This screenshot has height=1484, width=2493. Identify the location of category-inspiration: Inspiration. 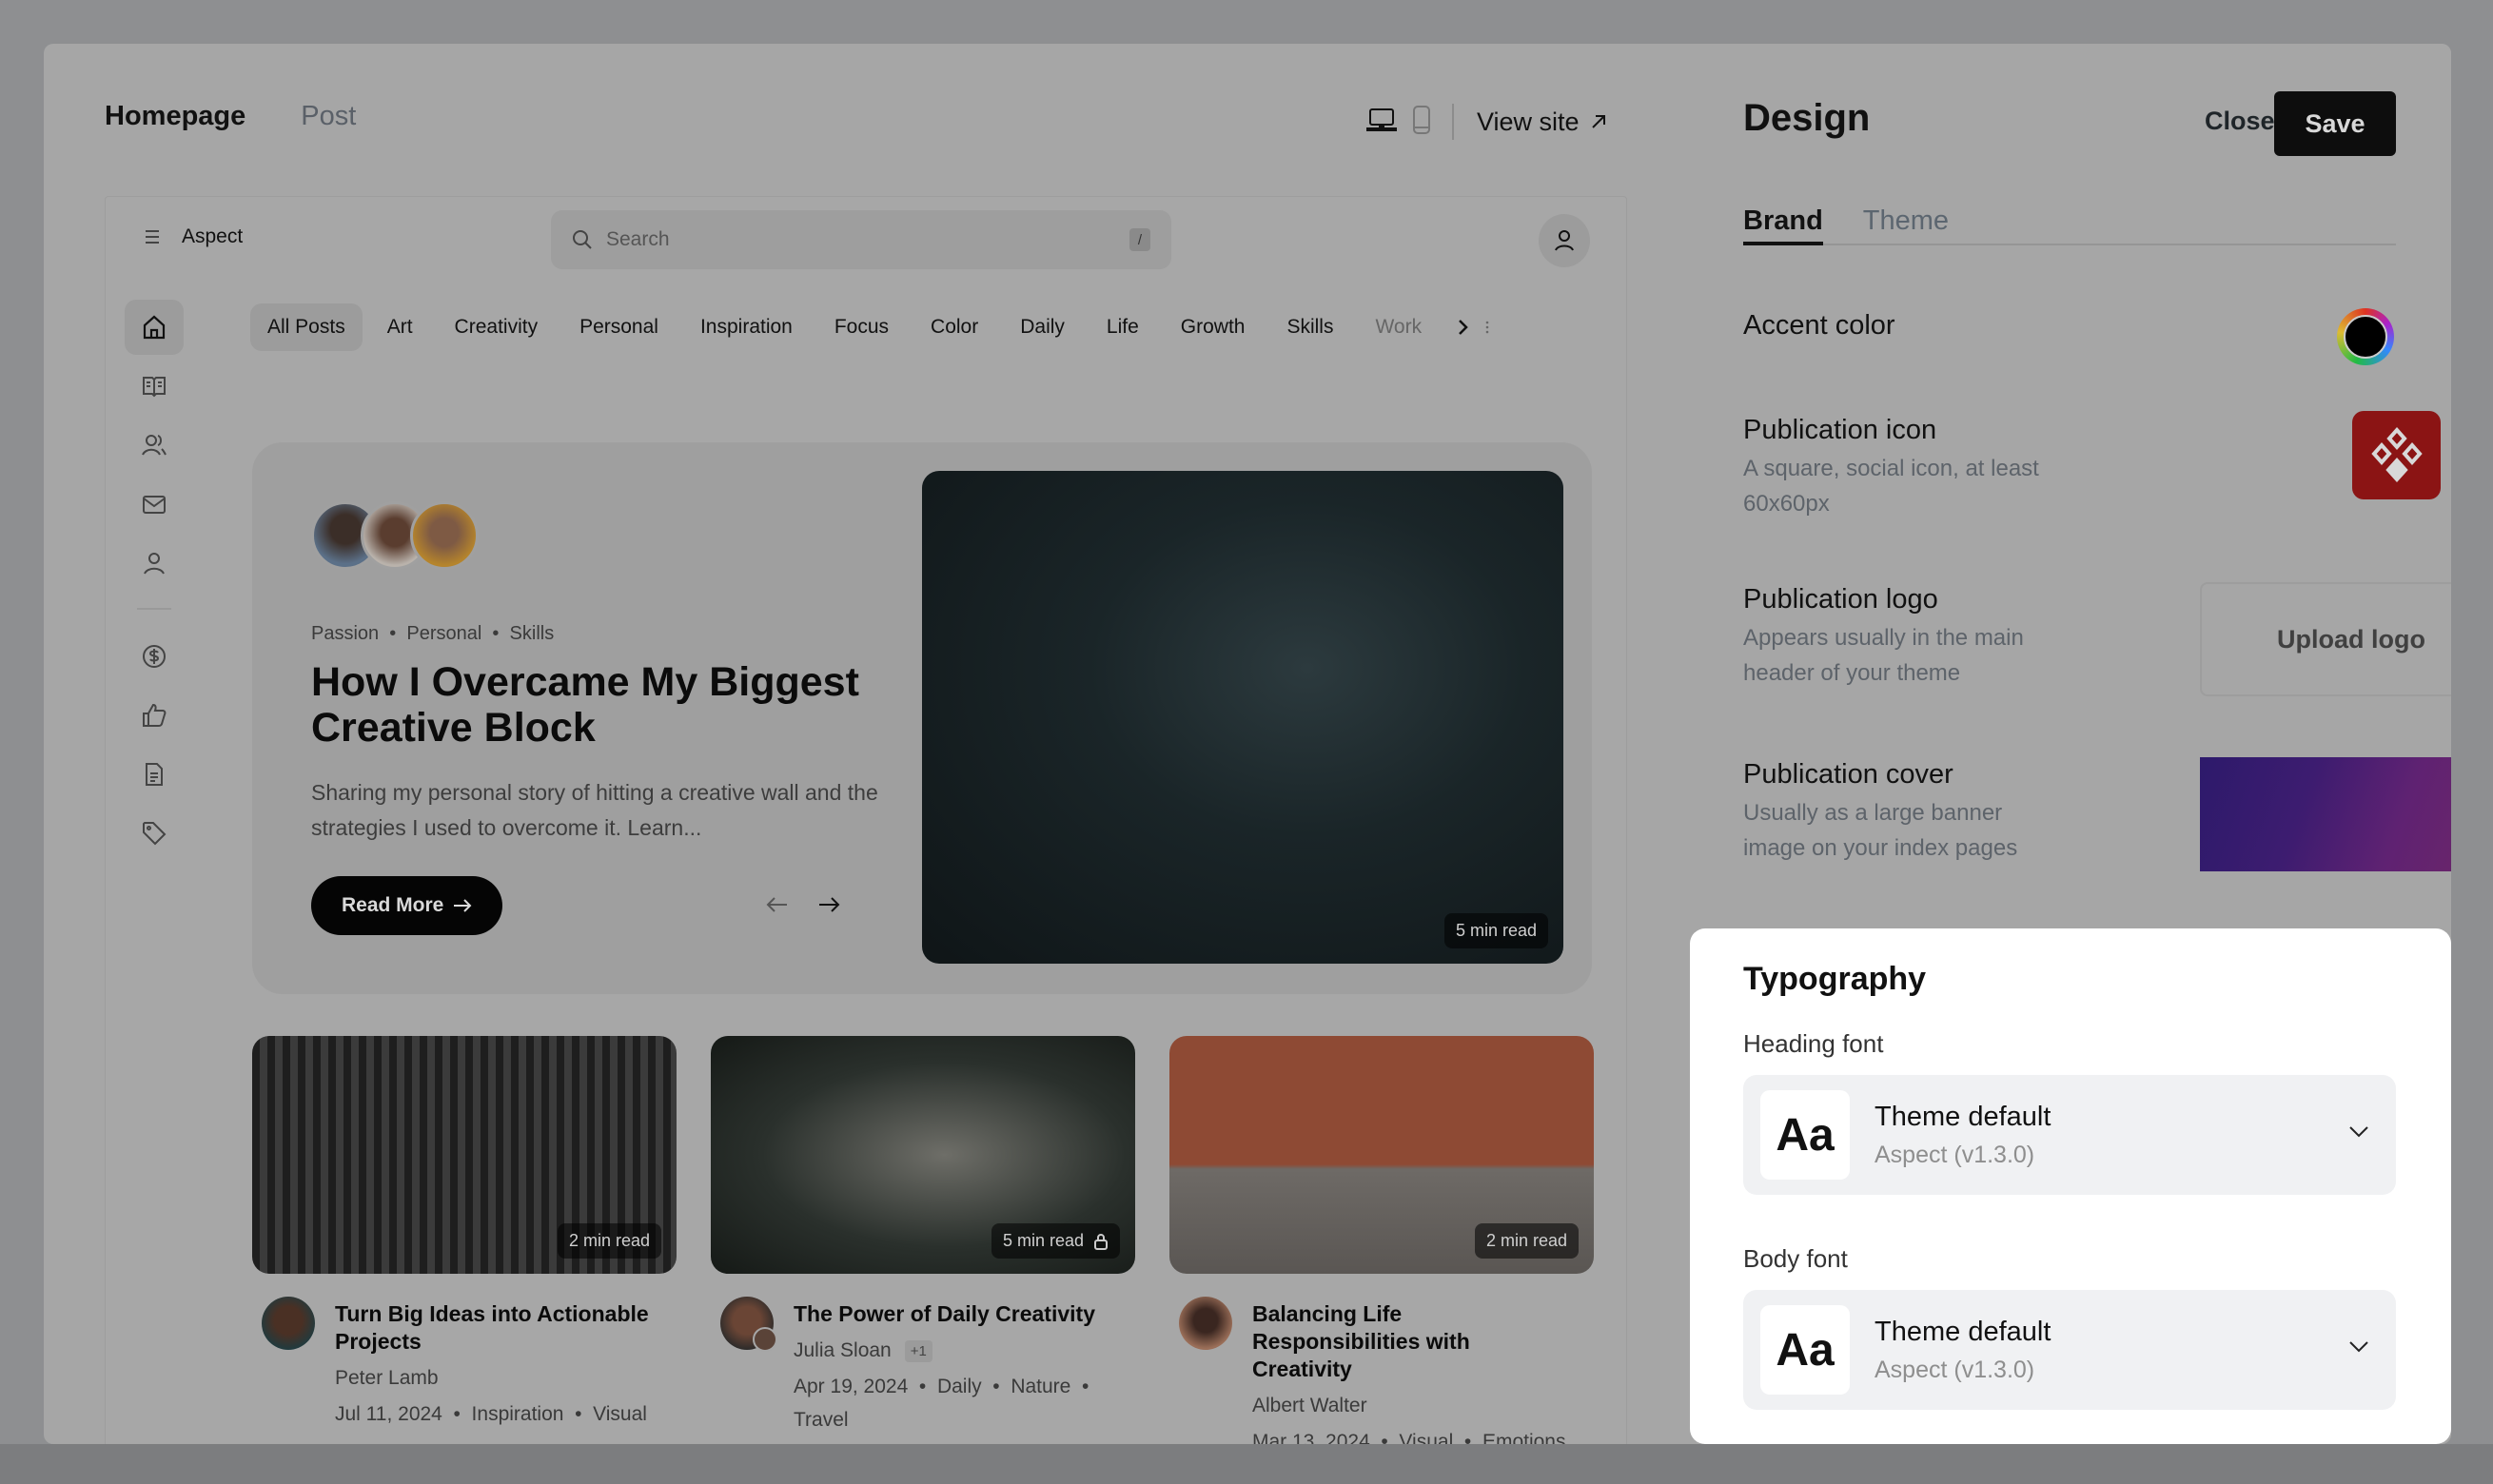
(746, 327).